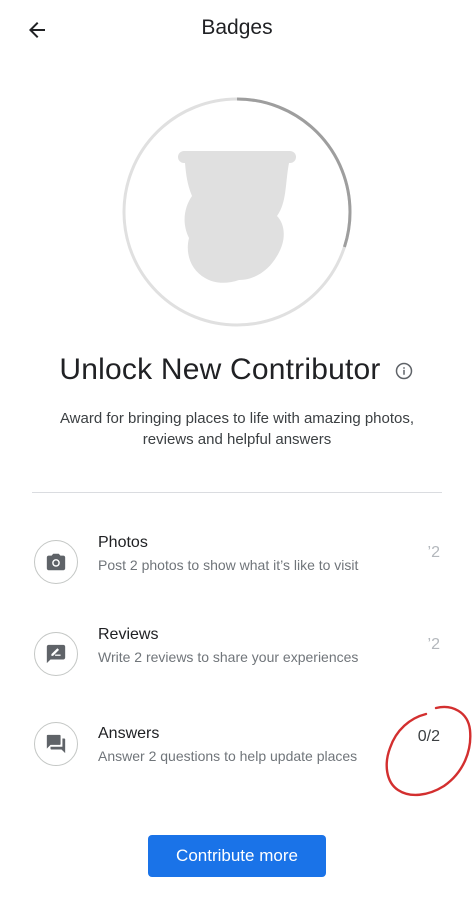 The height and width of the screenshot is (897, 474). Describe the element at coordinates (428, 736) in the screenshot. I see `task-count: 0/2` at that location.